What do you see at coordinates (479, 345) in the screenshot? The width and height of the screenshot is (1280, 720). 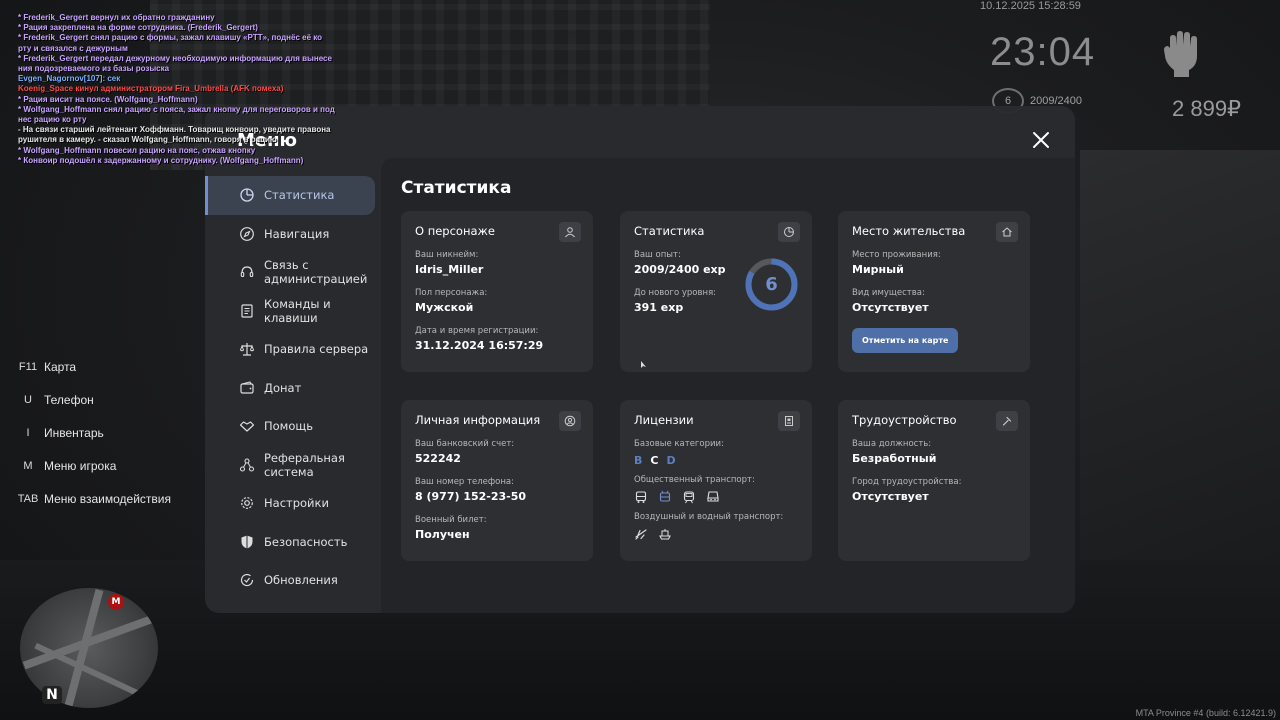 I see `registration-value: 31.12.2024 16:57:29` at bounding box center [479, 345].